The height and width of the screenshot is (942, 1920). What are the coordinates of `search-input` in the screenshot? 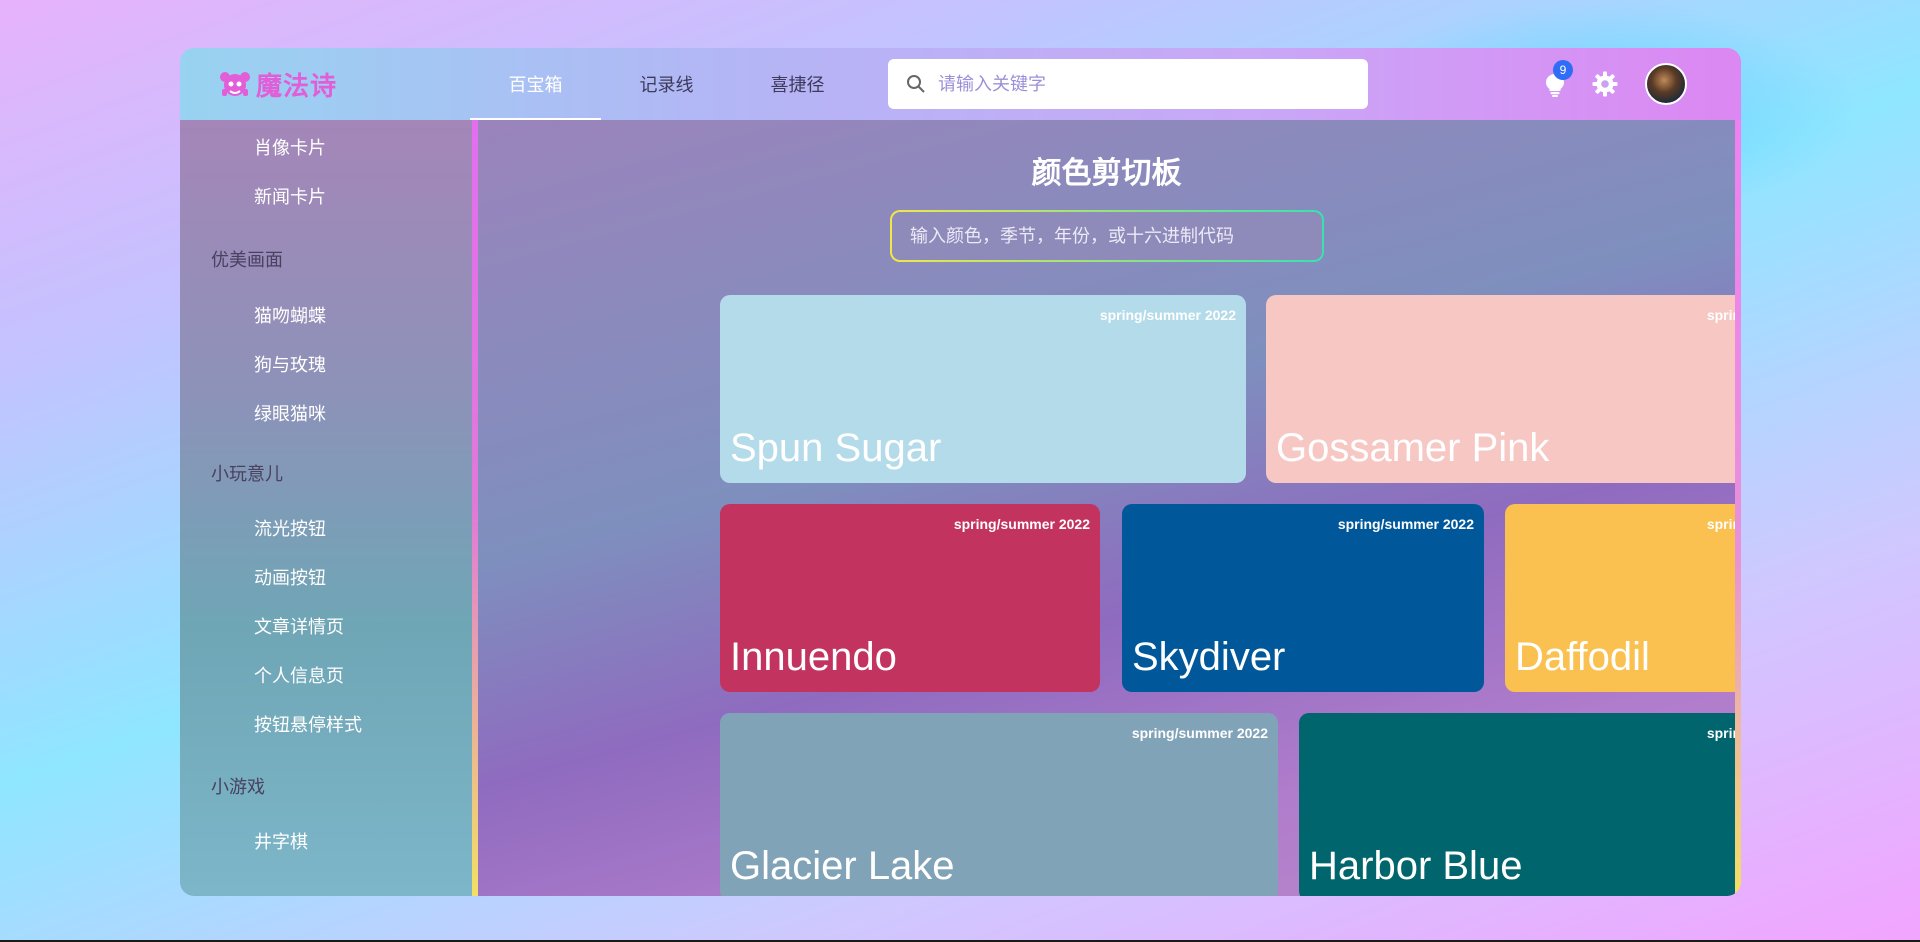 It's located at (1138, 84).